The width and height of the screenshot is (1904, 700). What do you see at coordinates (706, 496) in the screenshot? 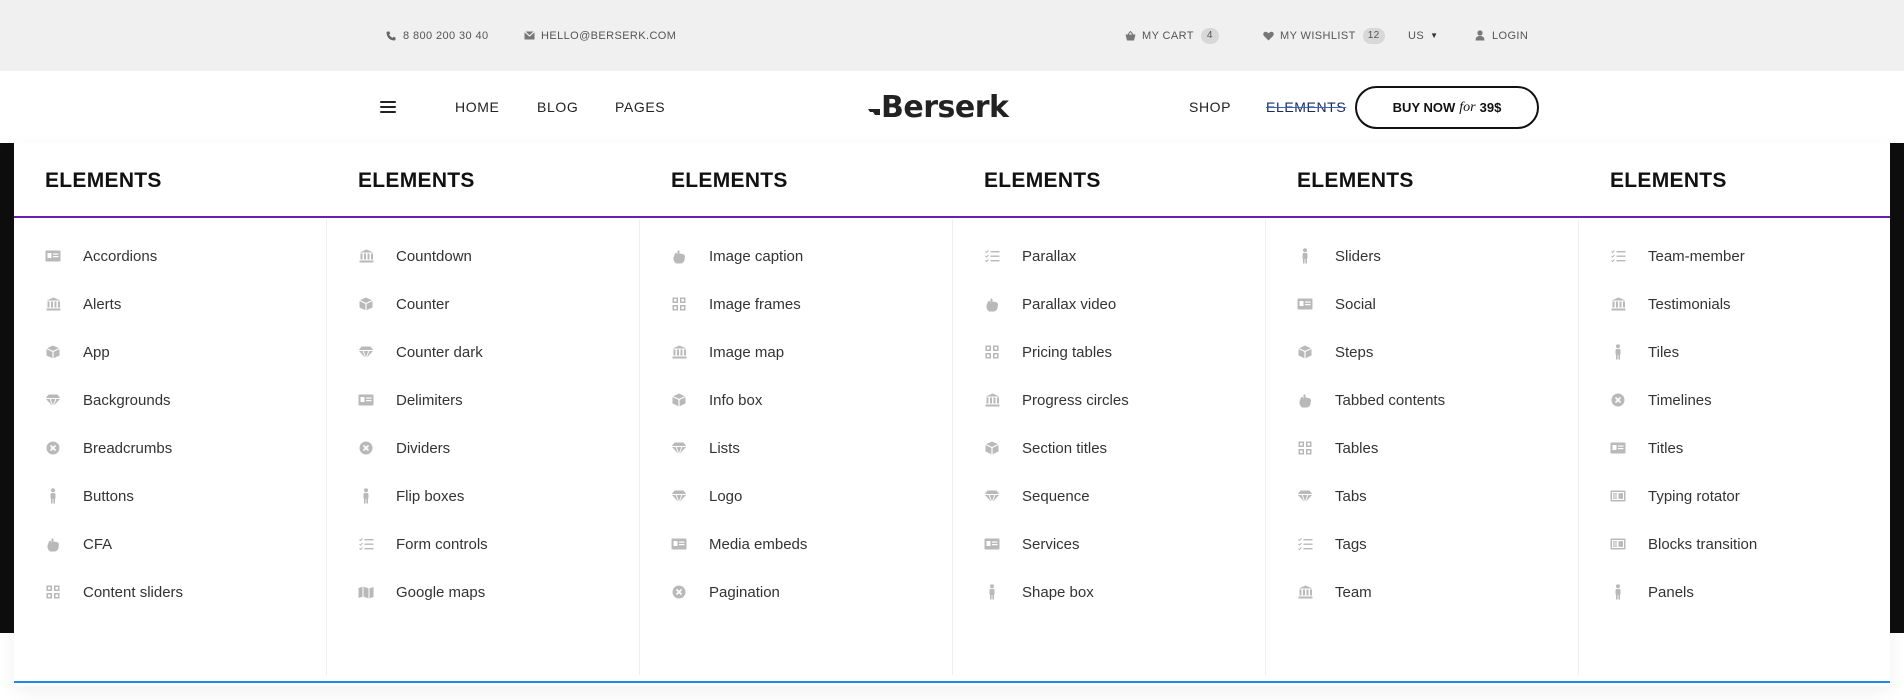
I see `menu-link: Logo` at bounding box center [706, 496].